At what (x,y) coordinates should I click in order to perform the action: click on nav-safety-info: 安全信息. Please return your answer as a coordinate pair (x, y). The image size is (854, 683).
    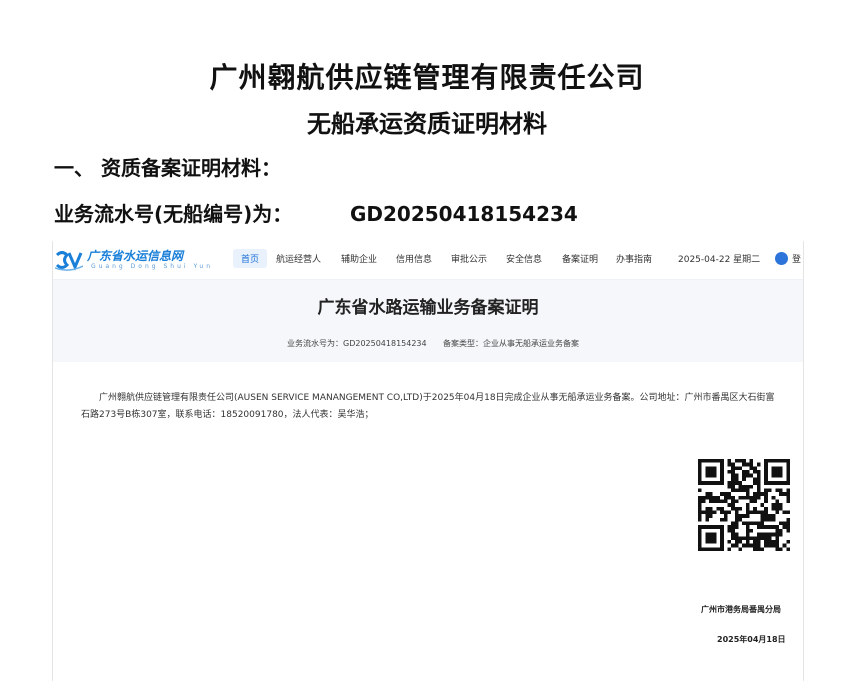
    Looking at the image, I should click on (524, 258).